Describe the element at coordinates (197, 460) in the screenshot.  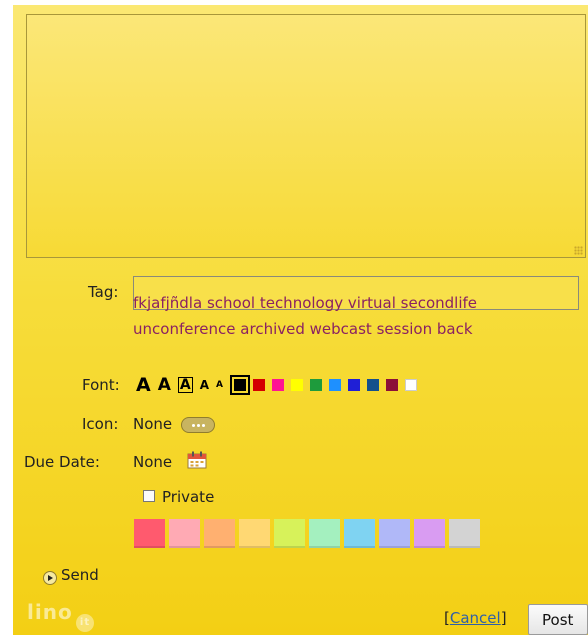
I see `calendar-icon` at that location.